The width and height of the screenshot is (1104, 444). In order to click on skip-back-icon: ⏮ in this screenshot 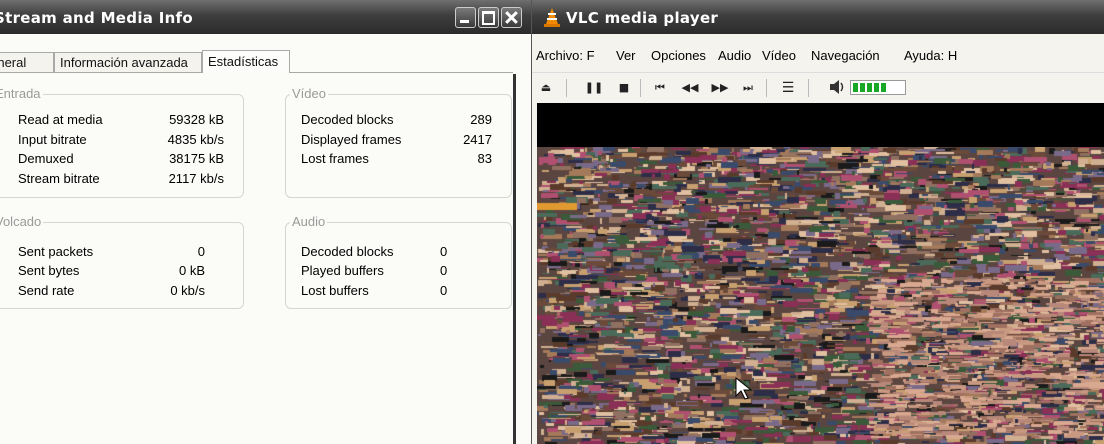, I will do `click(660, 88)`.